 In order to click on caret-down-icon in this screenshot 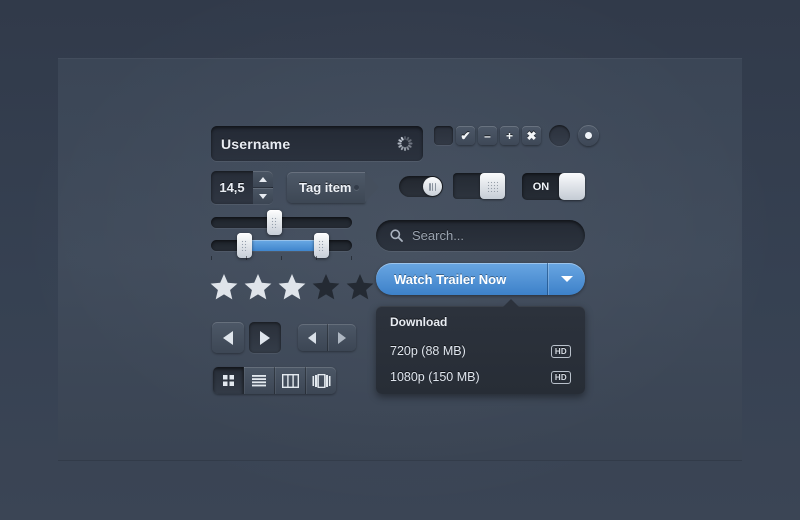, I will do `click(566, 279)`.